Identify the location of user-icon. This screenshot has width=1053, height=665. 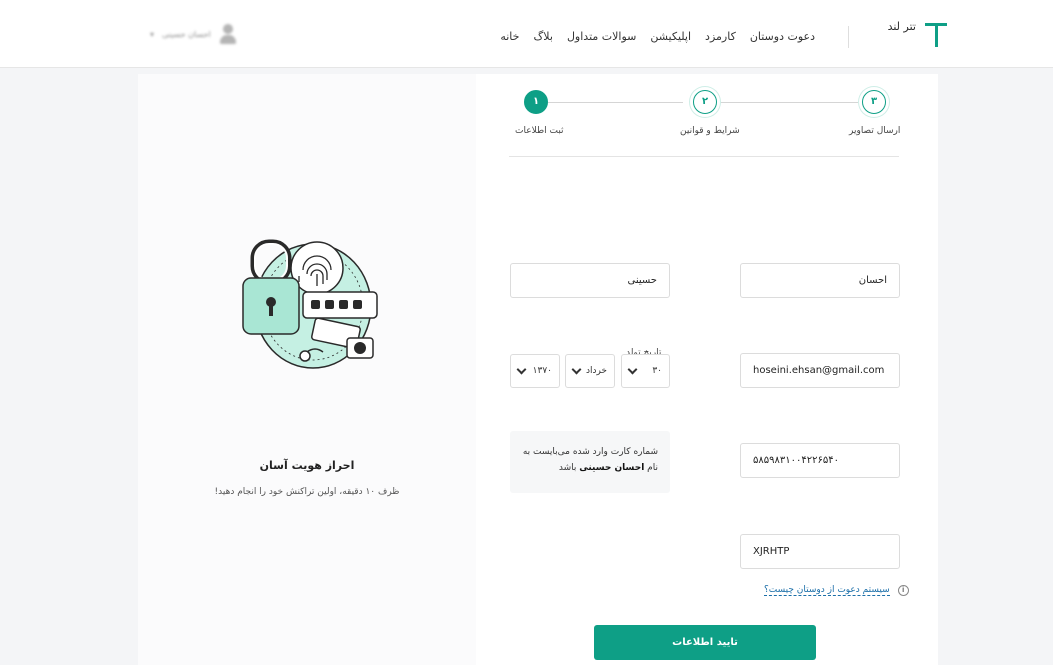
(228, 34).